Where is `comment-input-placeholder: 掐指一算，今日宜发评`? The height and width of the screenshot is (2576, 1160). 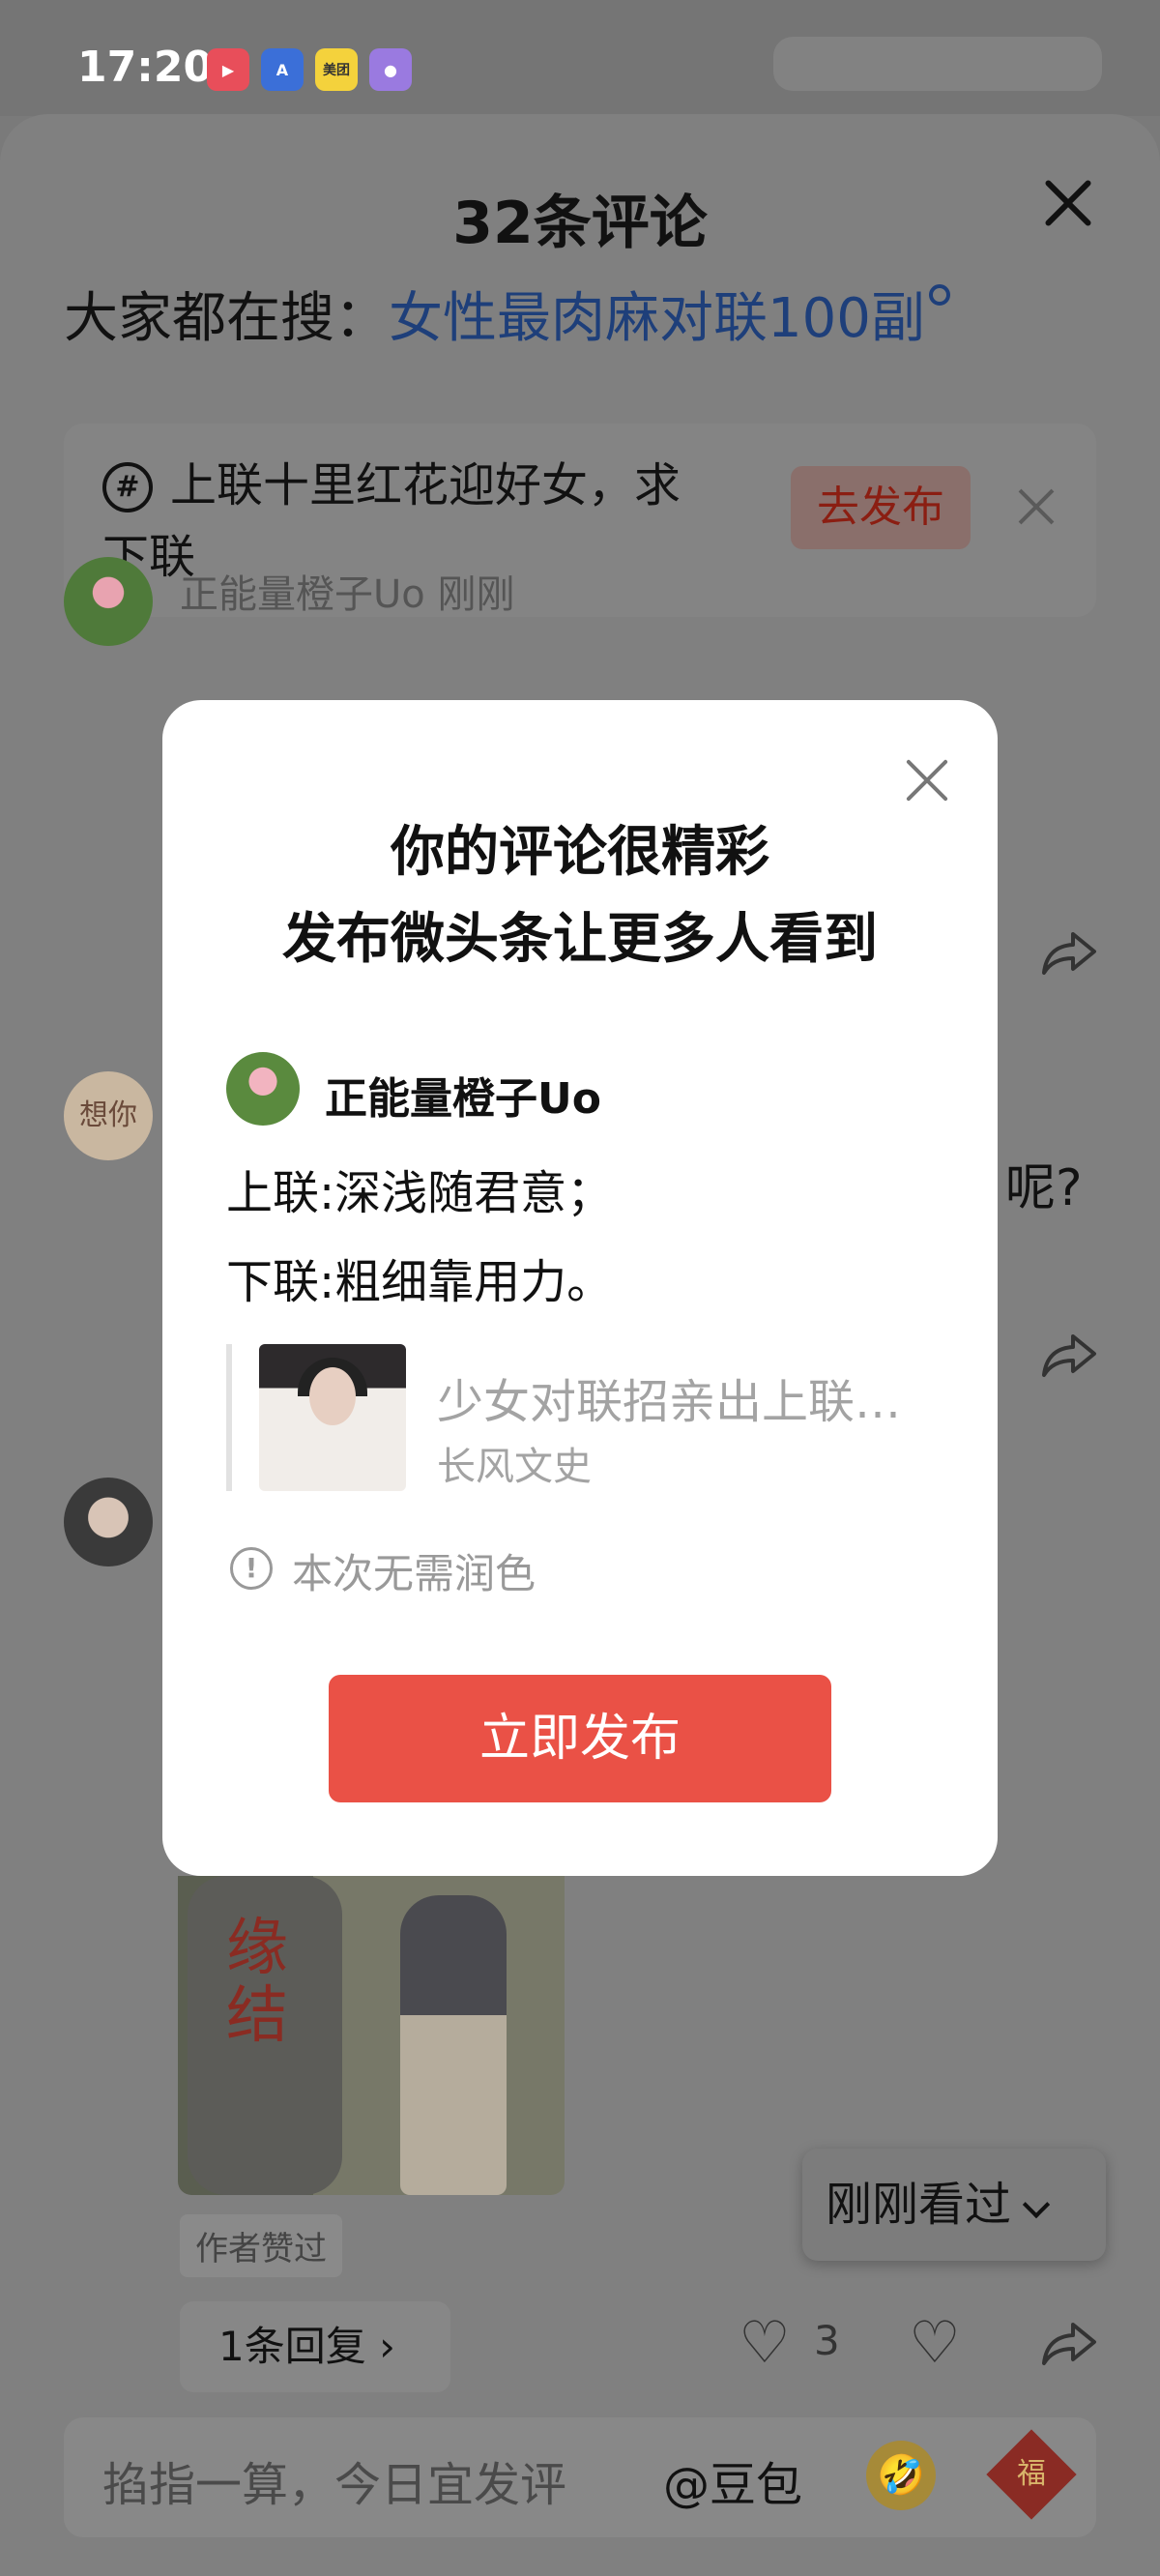 comment-input-placeholder: 掐指一算，今日宜发评 is located at coordinates (334, 2480).